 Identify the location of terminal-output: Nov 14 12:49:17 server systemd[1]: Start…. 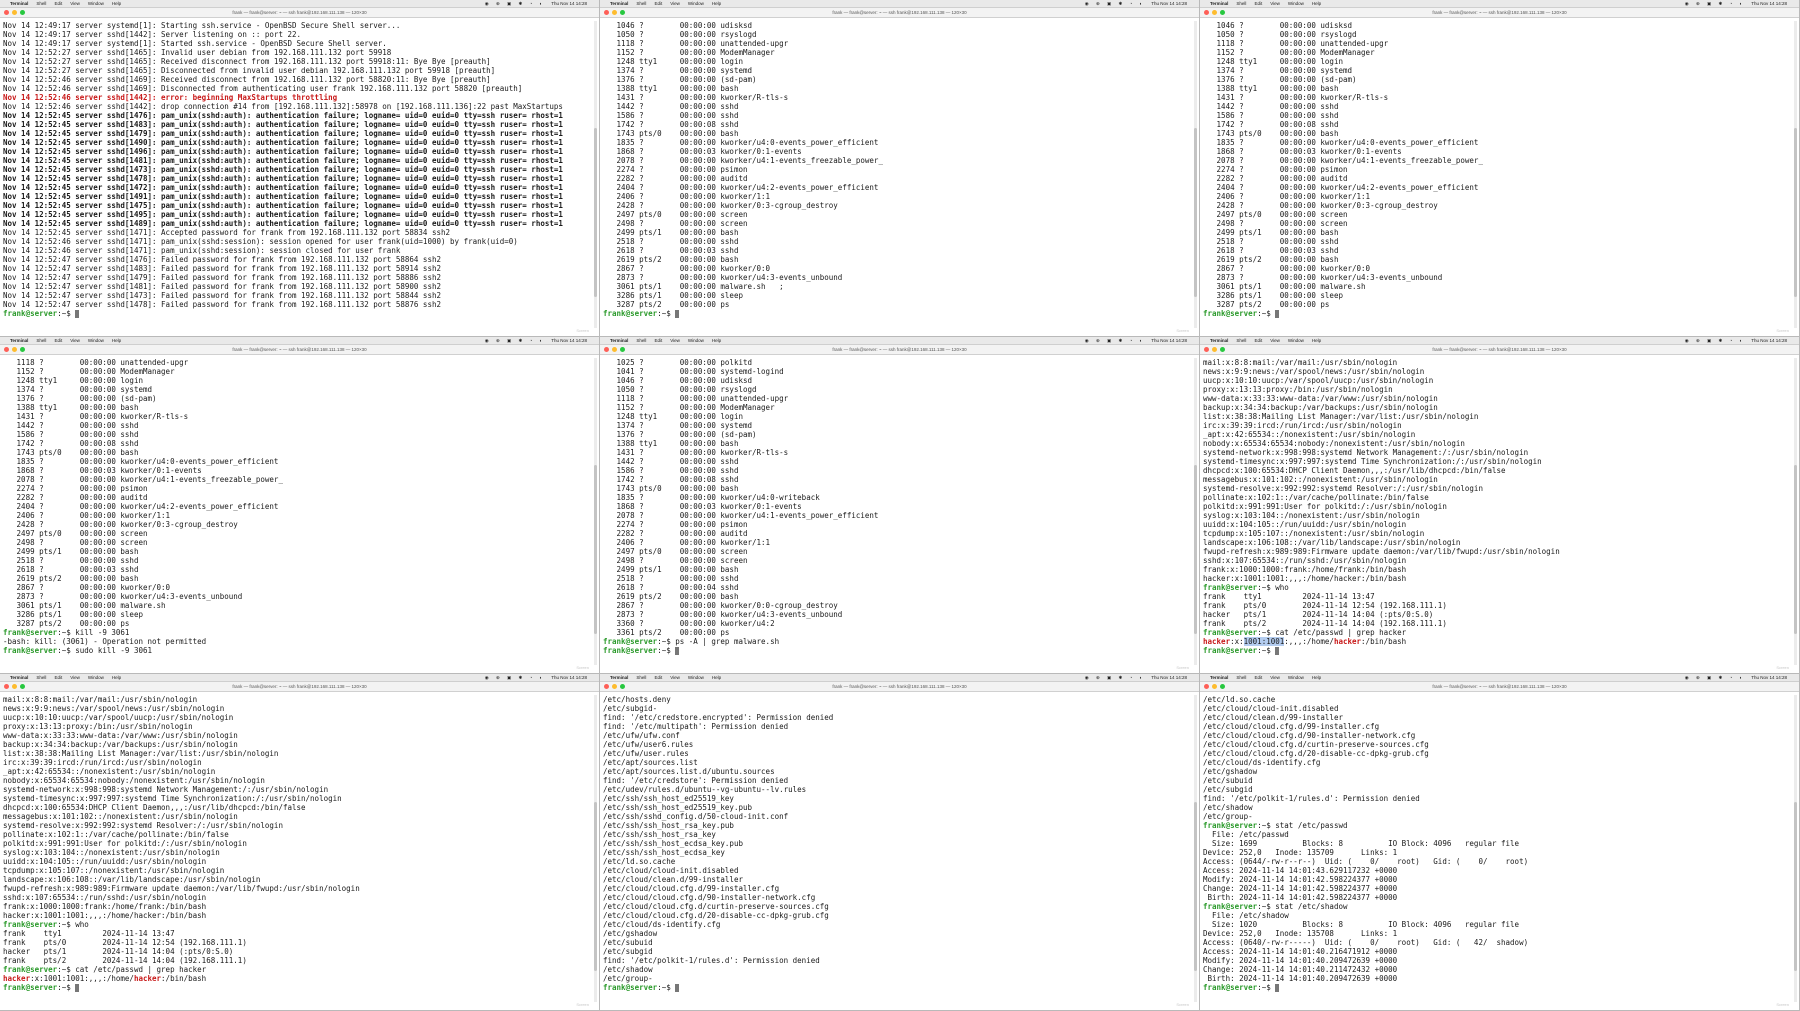
(297, 176).